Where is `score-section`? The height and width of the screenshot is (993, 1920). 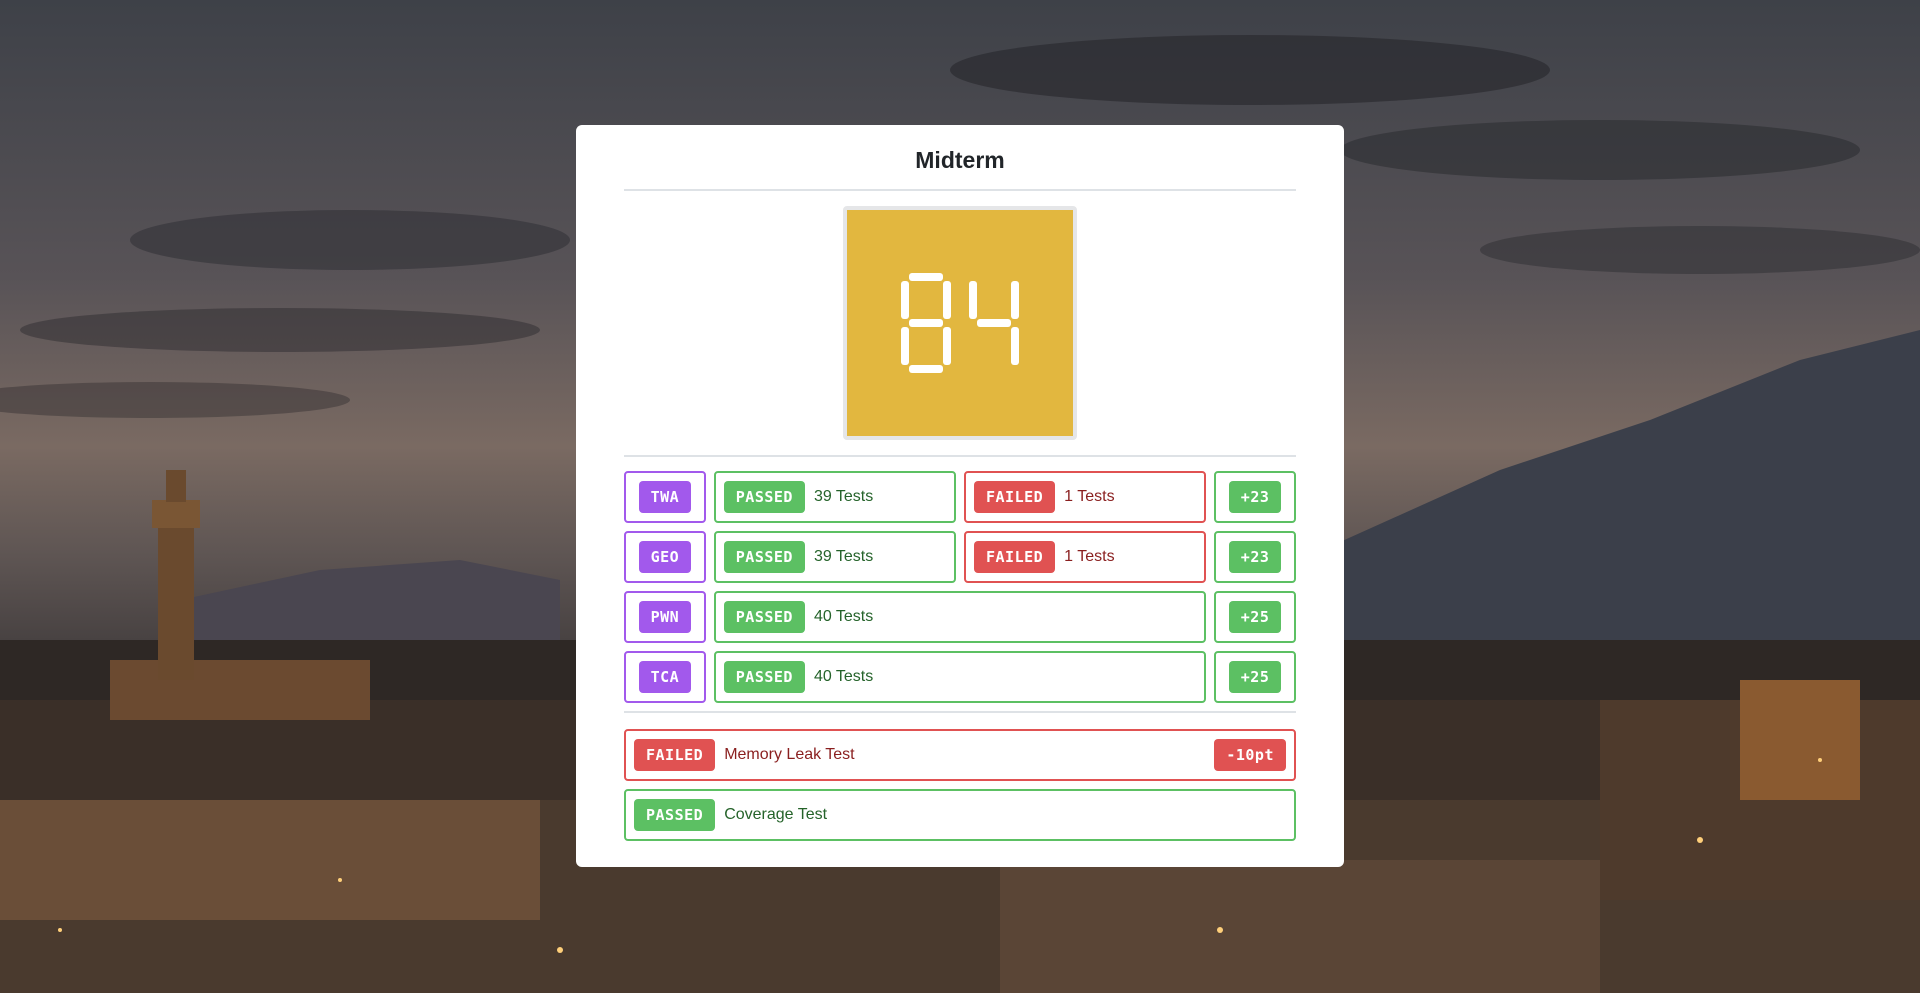
score-section is located at coordinates (960, 323).